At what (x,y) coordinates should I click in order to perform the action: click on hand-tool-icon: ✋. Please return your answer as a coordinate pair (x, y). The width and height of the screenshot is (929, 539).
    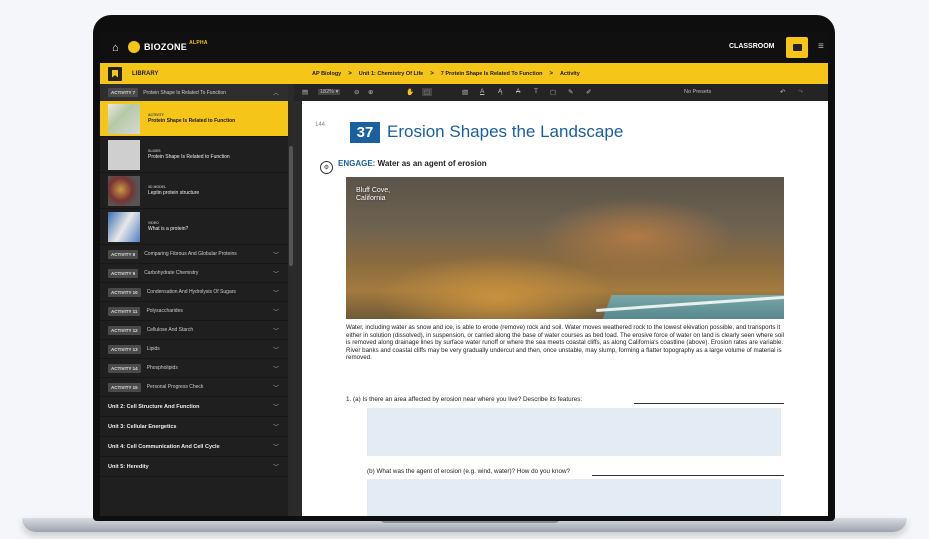
    Looking at the image, I should click on (410, 92).